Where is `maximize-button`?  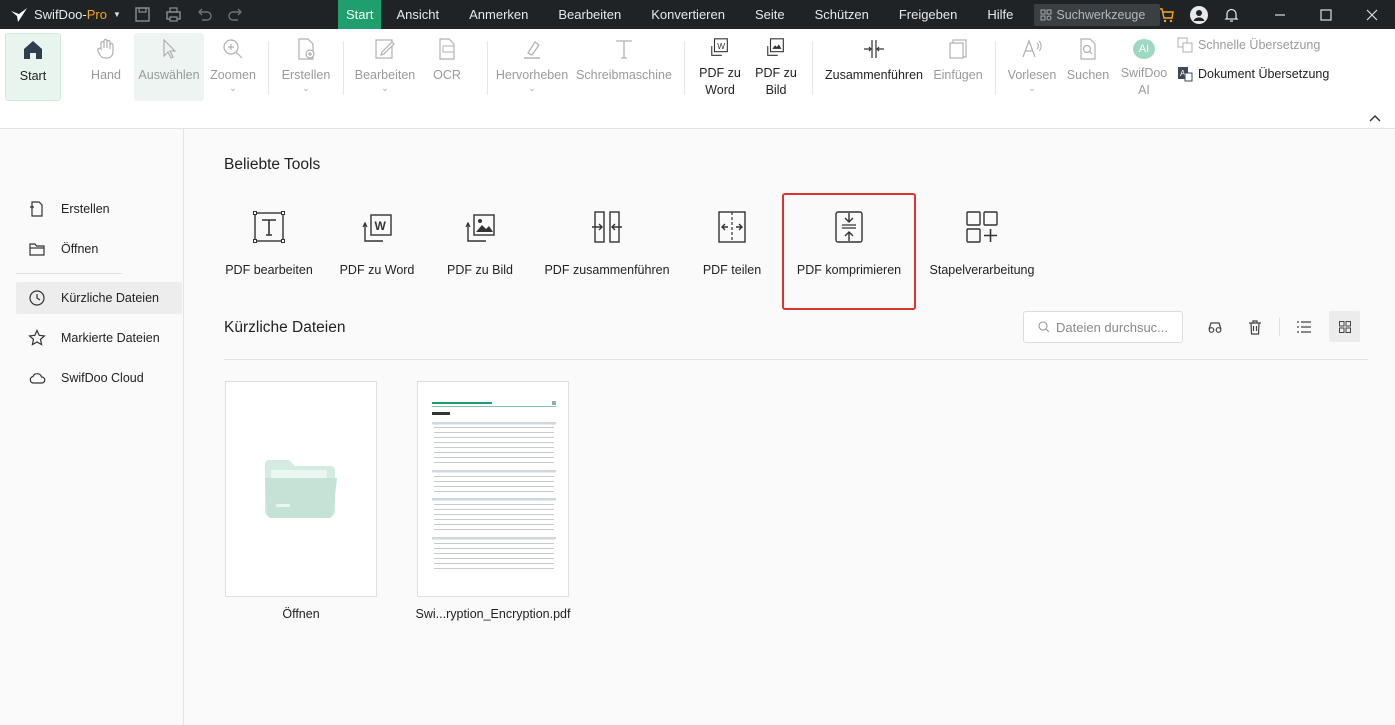 maximize-button is located at coordinates (1326, 14).